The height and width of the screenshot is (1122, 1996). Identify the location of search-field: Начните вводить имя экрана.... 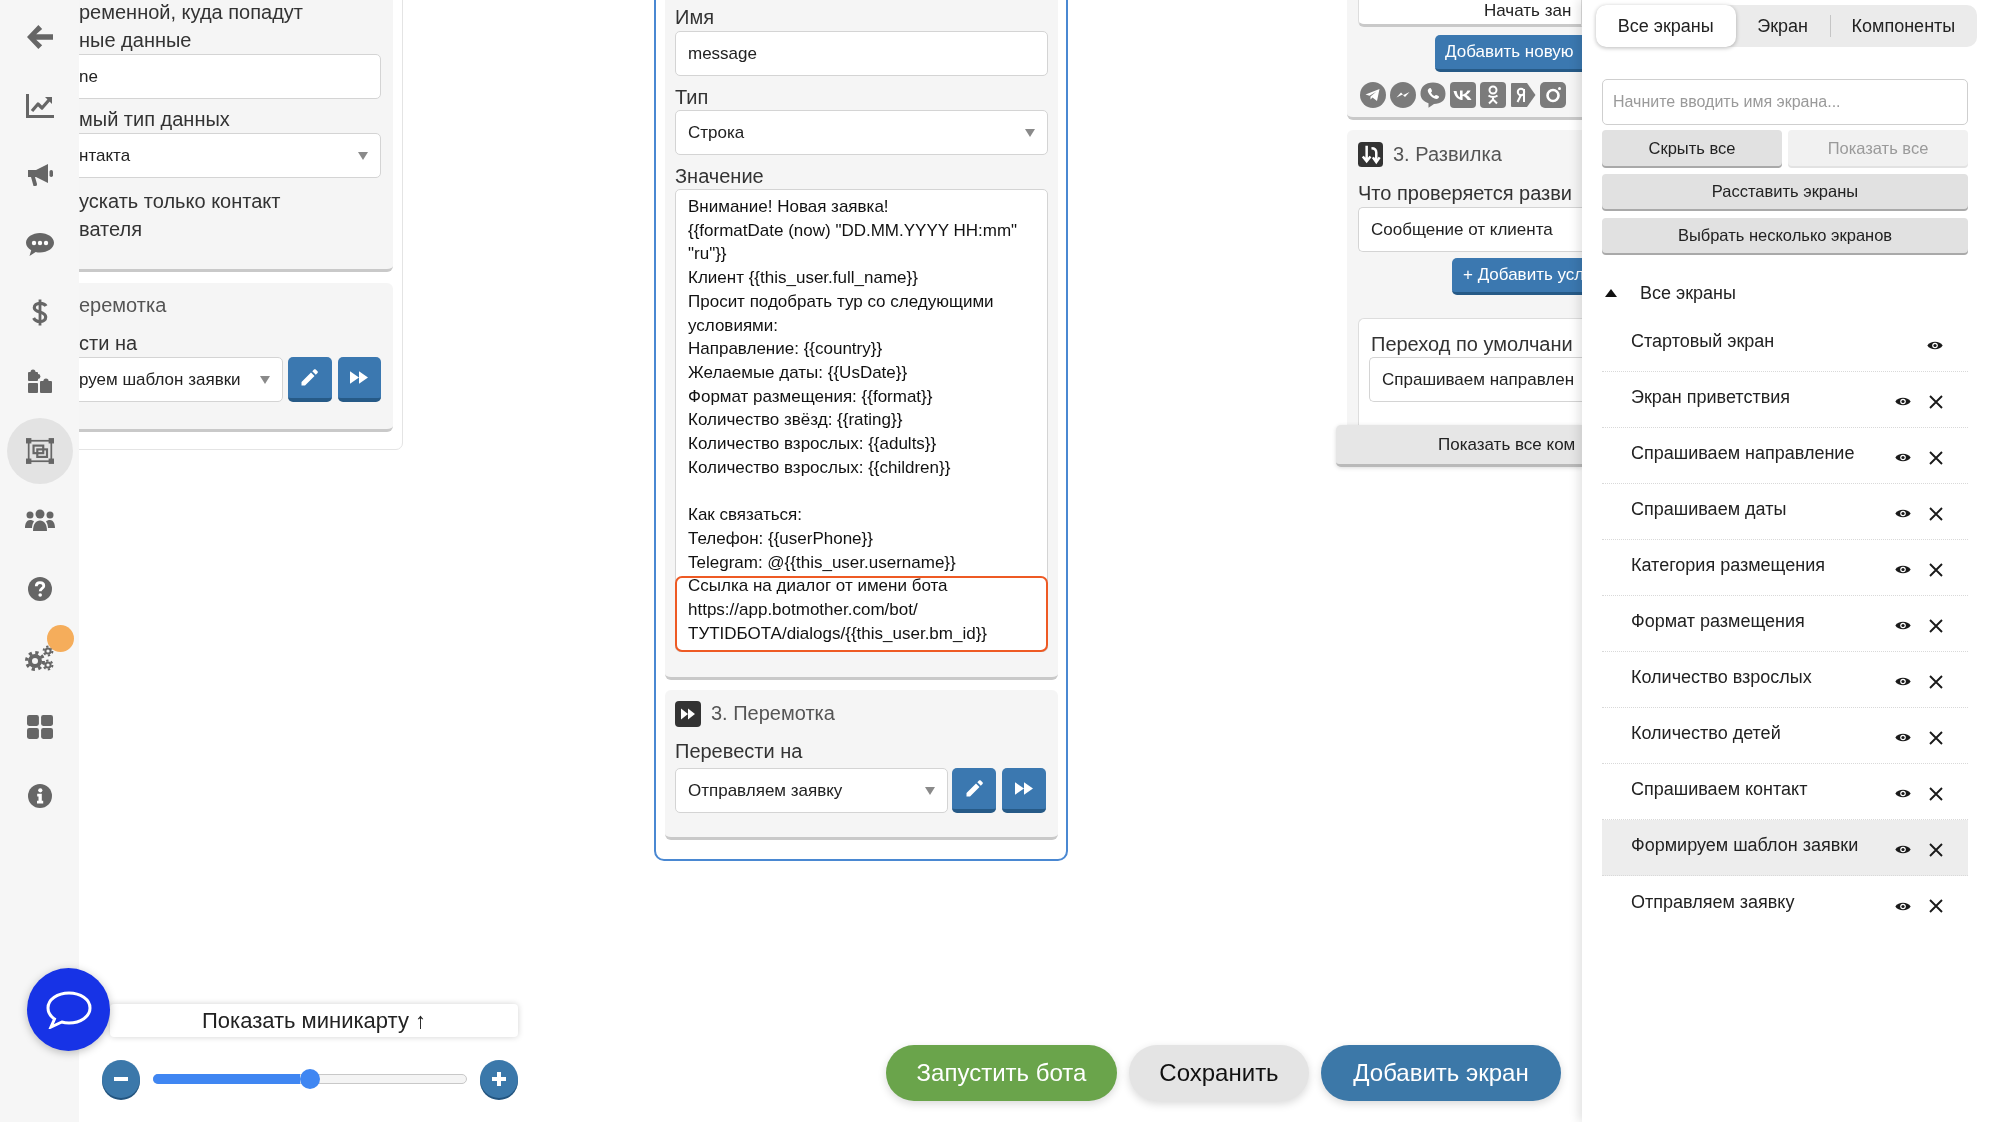
(1785, 102).